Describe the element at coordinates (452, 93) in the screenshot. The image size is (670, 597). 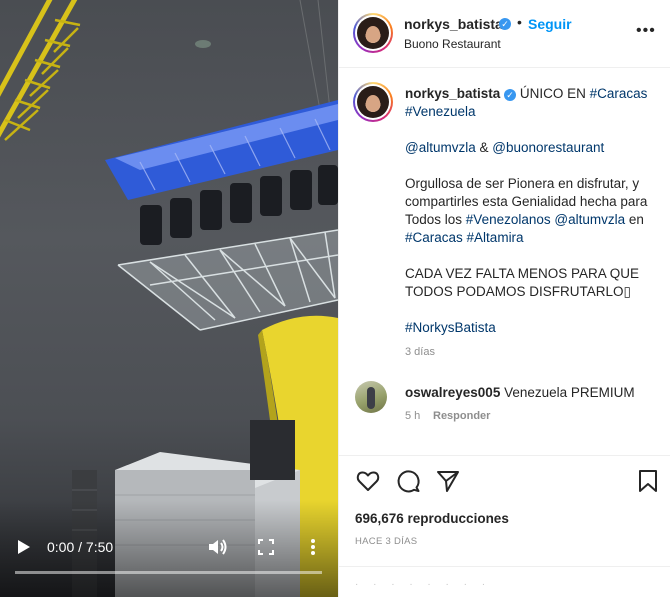
I see `caption-username: norkys_batista` at that location.